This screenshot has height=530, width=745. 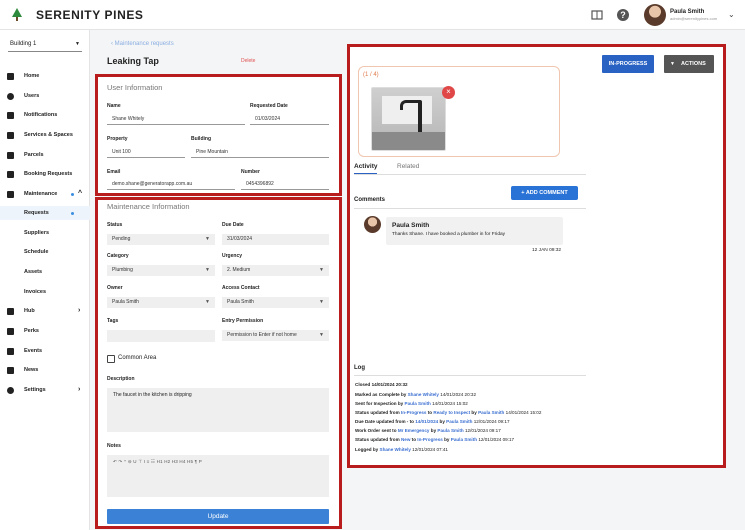 I want to click on sidebar-item-perks: Perks, so click(x=45, y=331).